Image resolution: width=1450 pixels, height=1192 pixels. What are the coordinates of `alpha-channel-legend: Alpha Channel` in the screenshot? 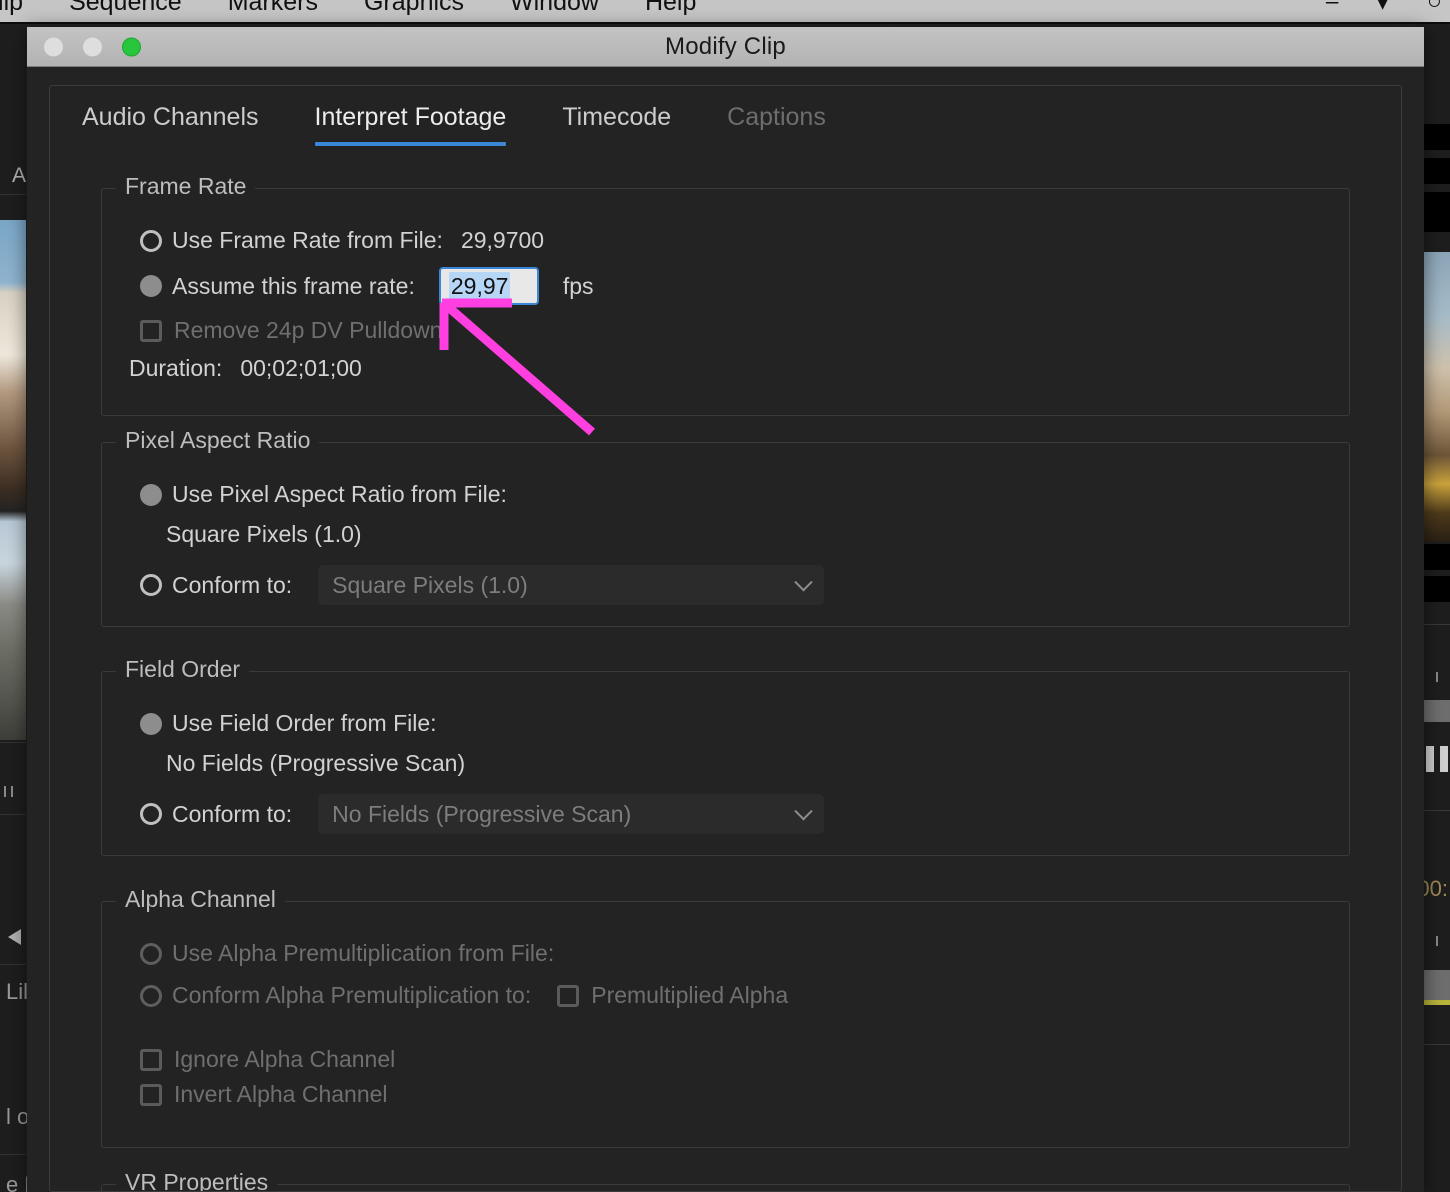 It's located at (200, 899).